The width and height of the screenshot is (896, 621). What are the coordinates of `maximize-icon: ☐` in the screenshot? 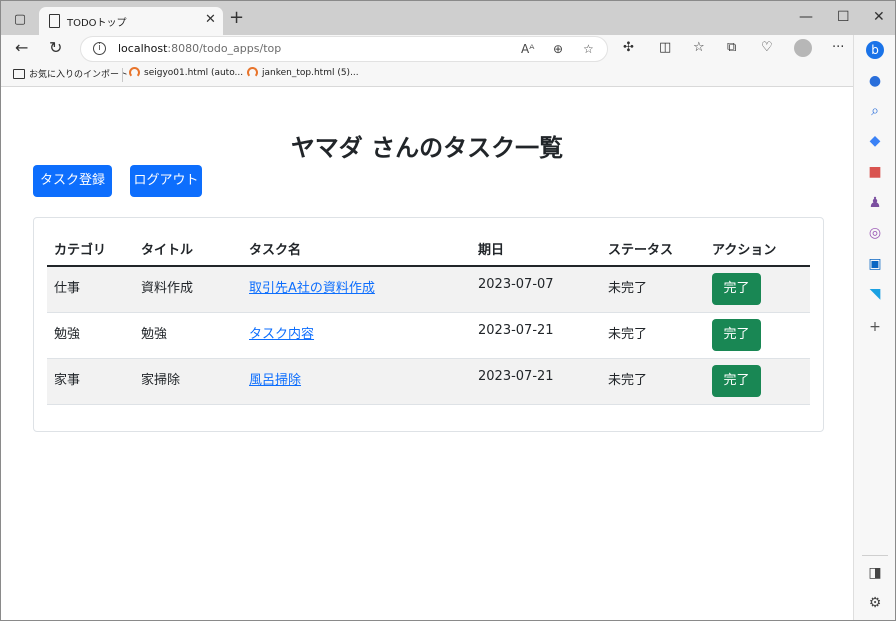 It's located at (843, 17).